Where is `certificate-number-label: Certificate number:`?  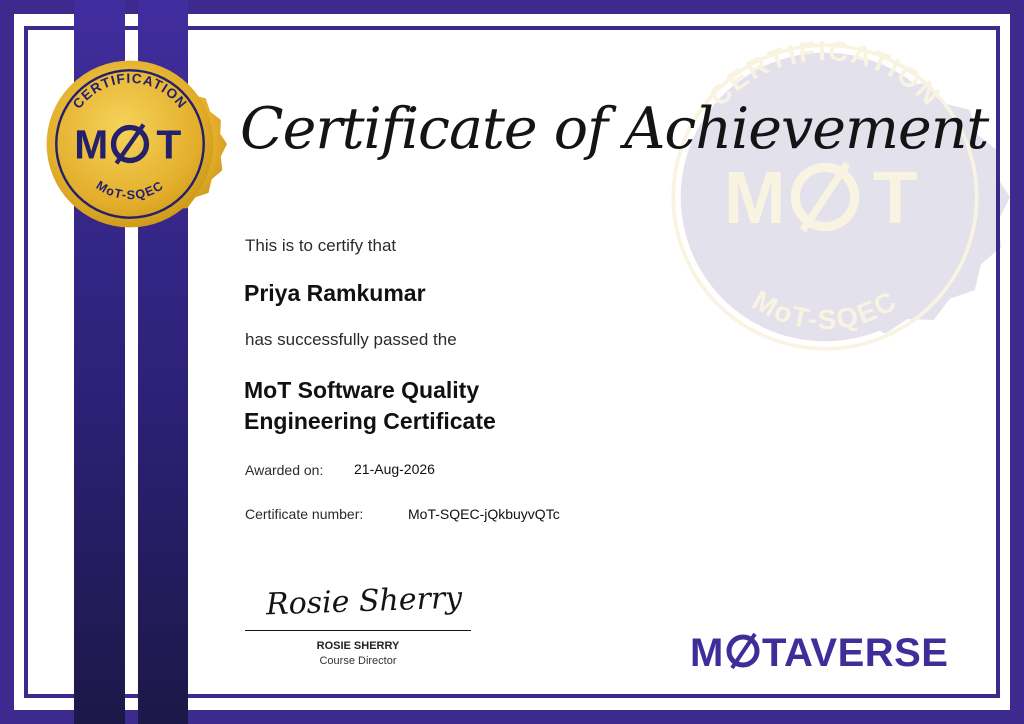 certificate-number-label: Certificate number: is located at coordinates (304, 514).